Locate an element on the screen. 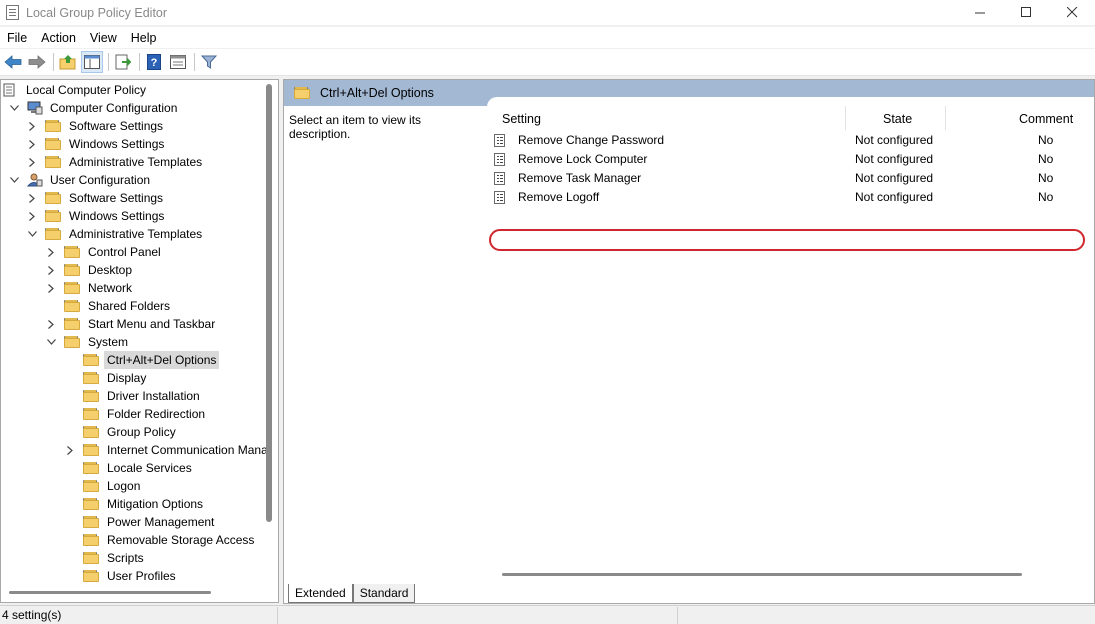 The image size is (1095, 624). column-header-comment: Comment is located at coordinates (1046, 120).